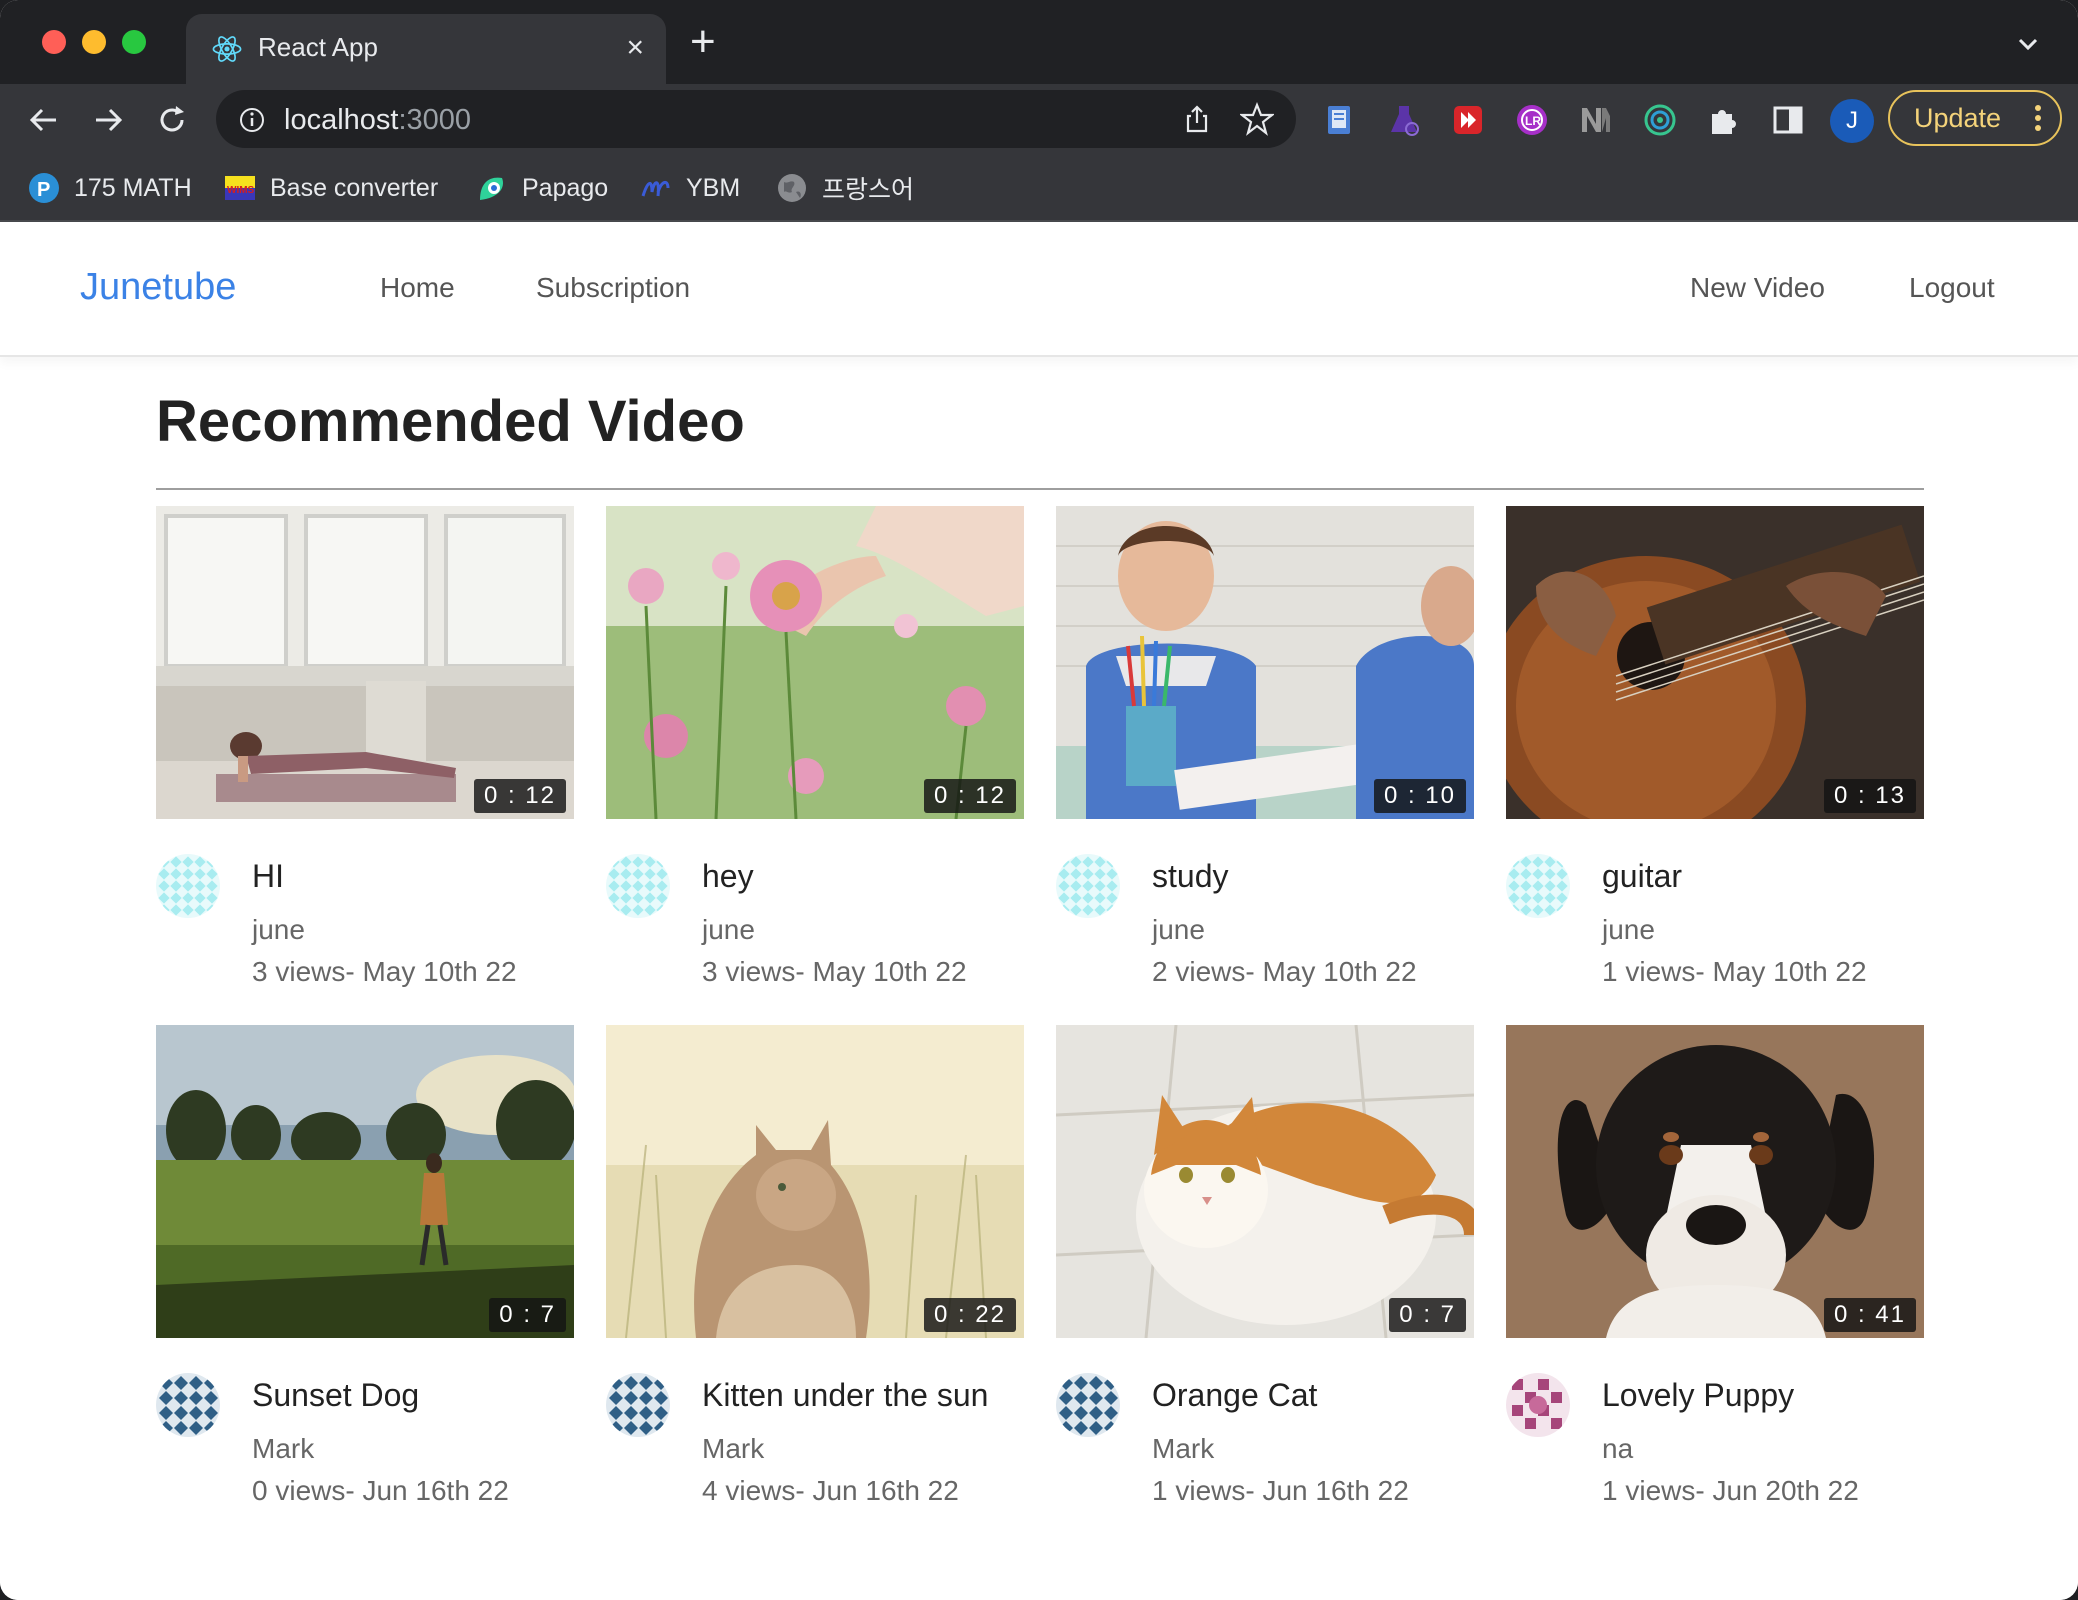  Describe the element at coordinates (1532, 120) in the screenshot. I see `lr-extension-icon: LR` at that location.